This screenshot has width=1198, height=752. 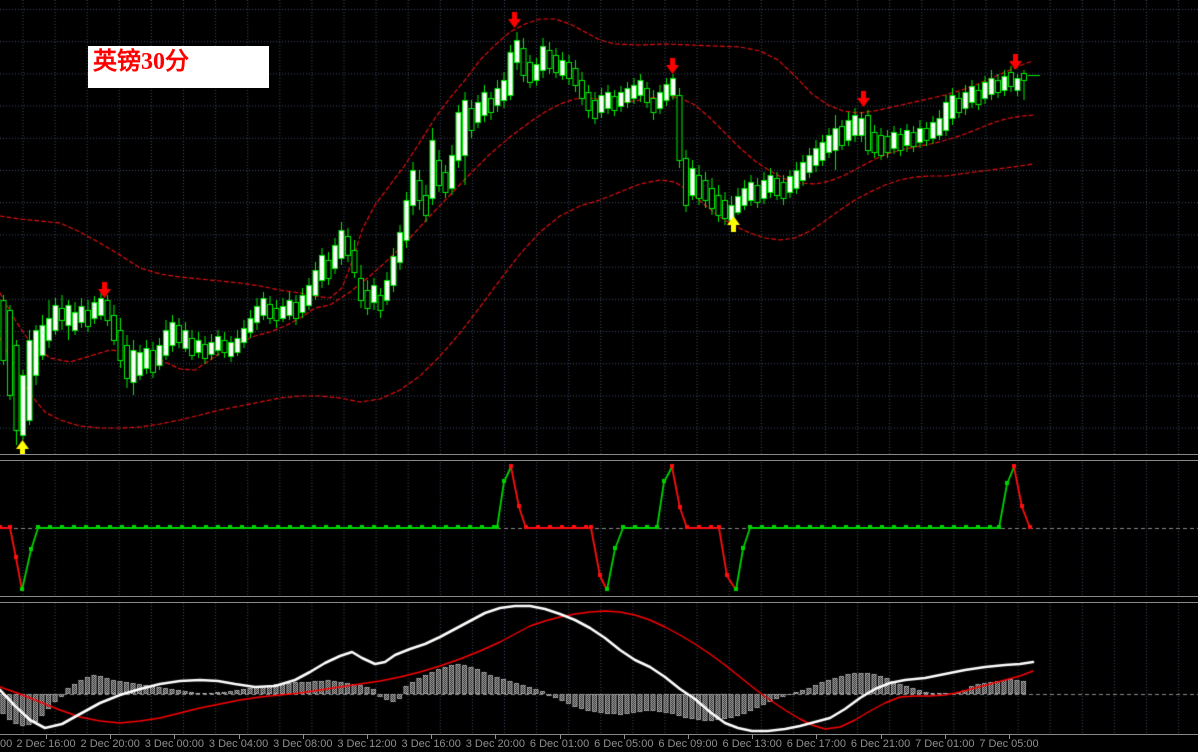 What do you see at coordinates (431, 744) in the screenshot?
I see `time-axis-label: 3 Dec 16:00` at bounding box center [431, 744].